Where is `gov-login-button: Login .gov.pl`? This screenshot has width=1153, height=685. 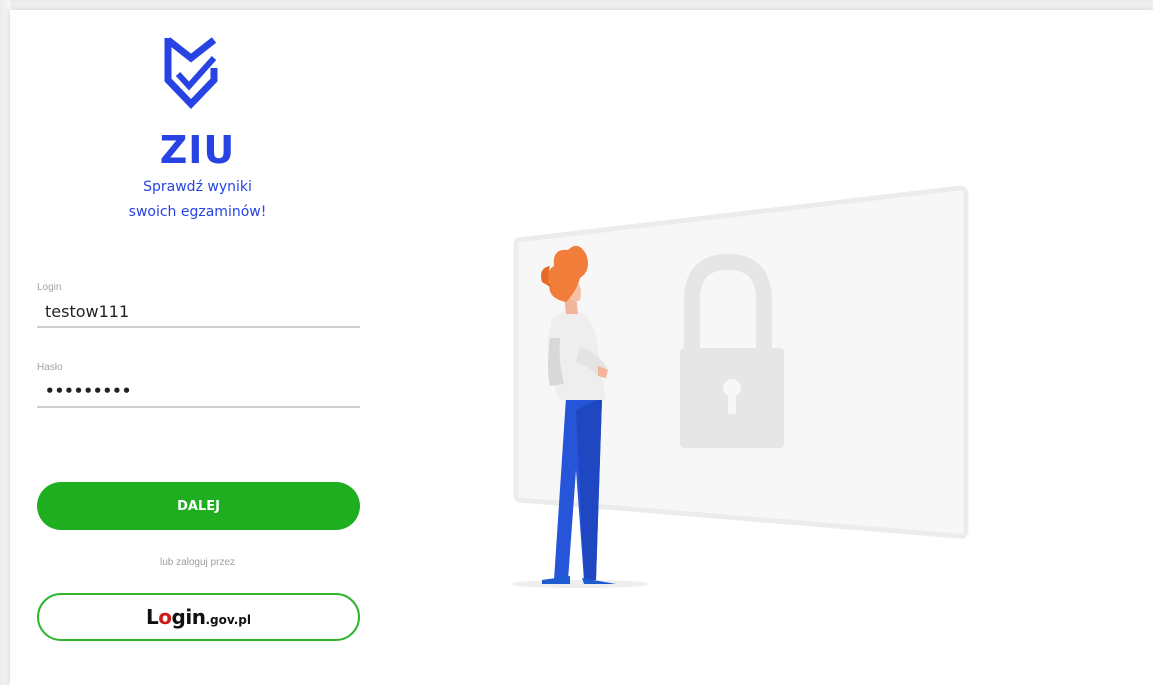 gov-login-button: Login .gov.pl is located at coordinates (198, 617).